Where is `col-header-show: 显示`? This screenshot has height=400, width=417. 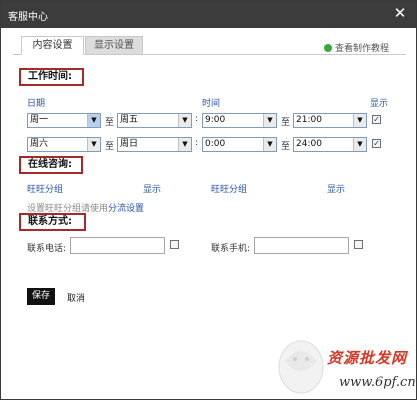 col-header-show: 显示 is located at coordinates (379, 104).